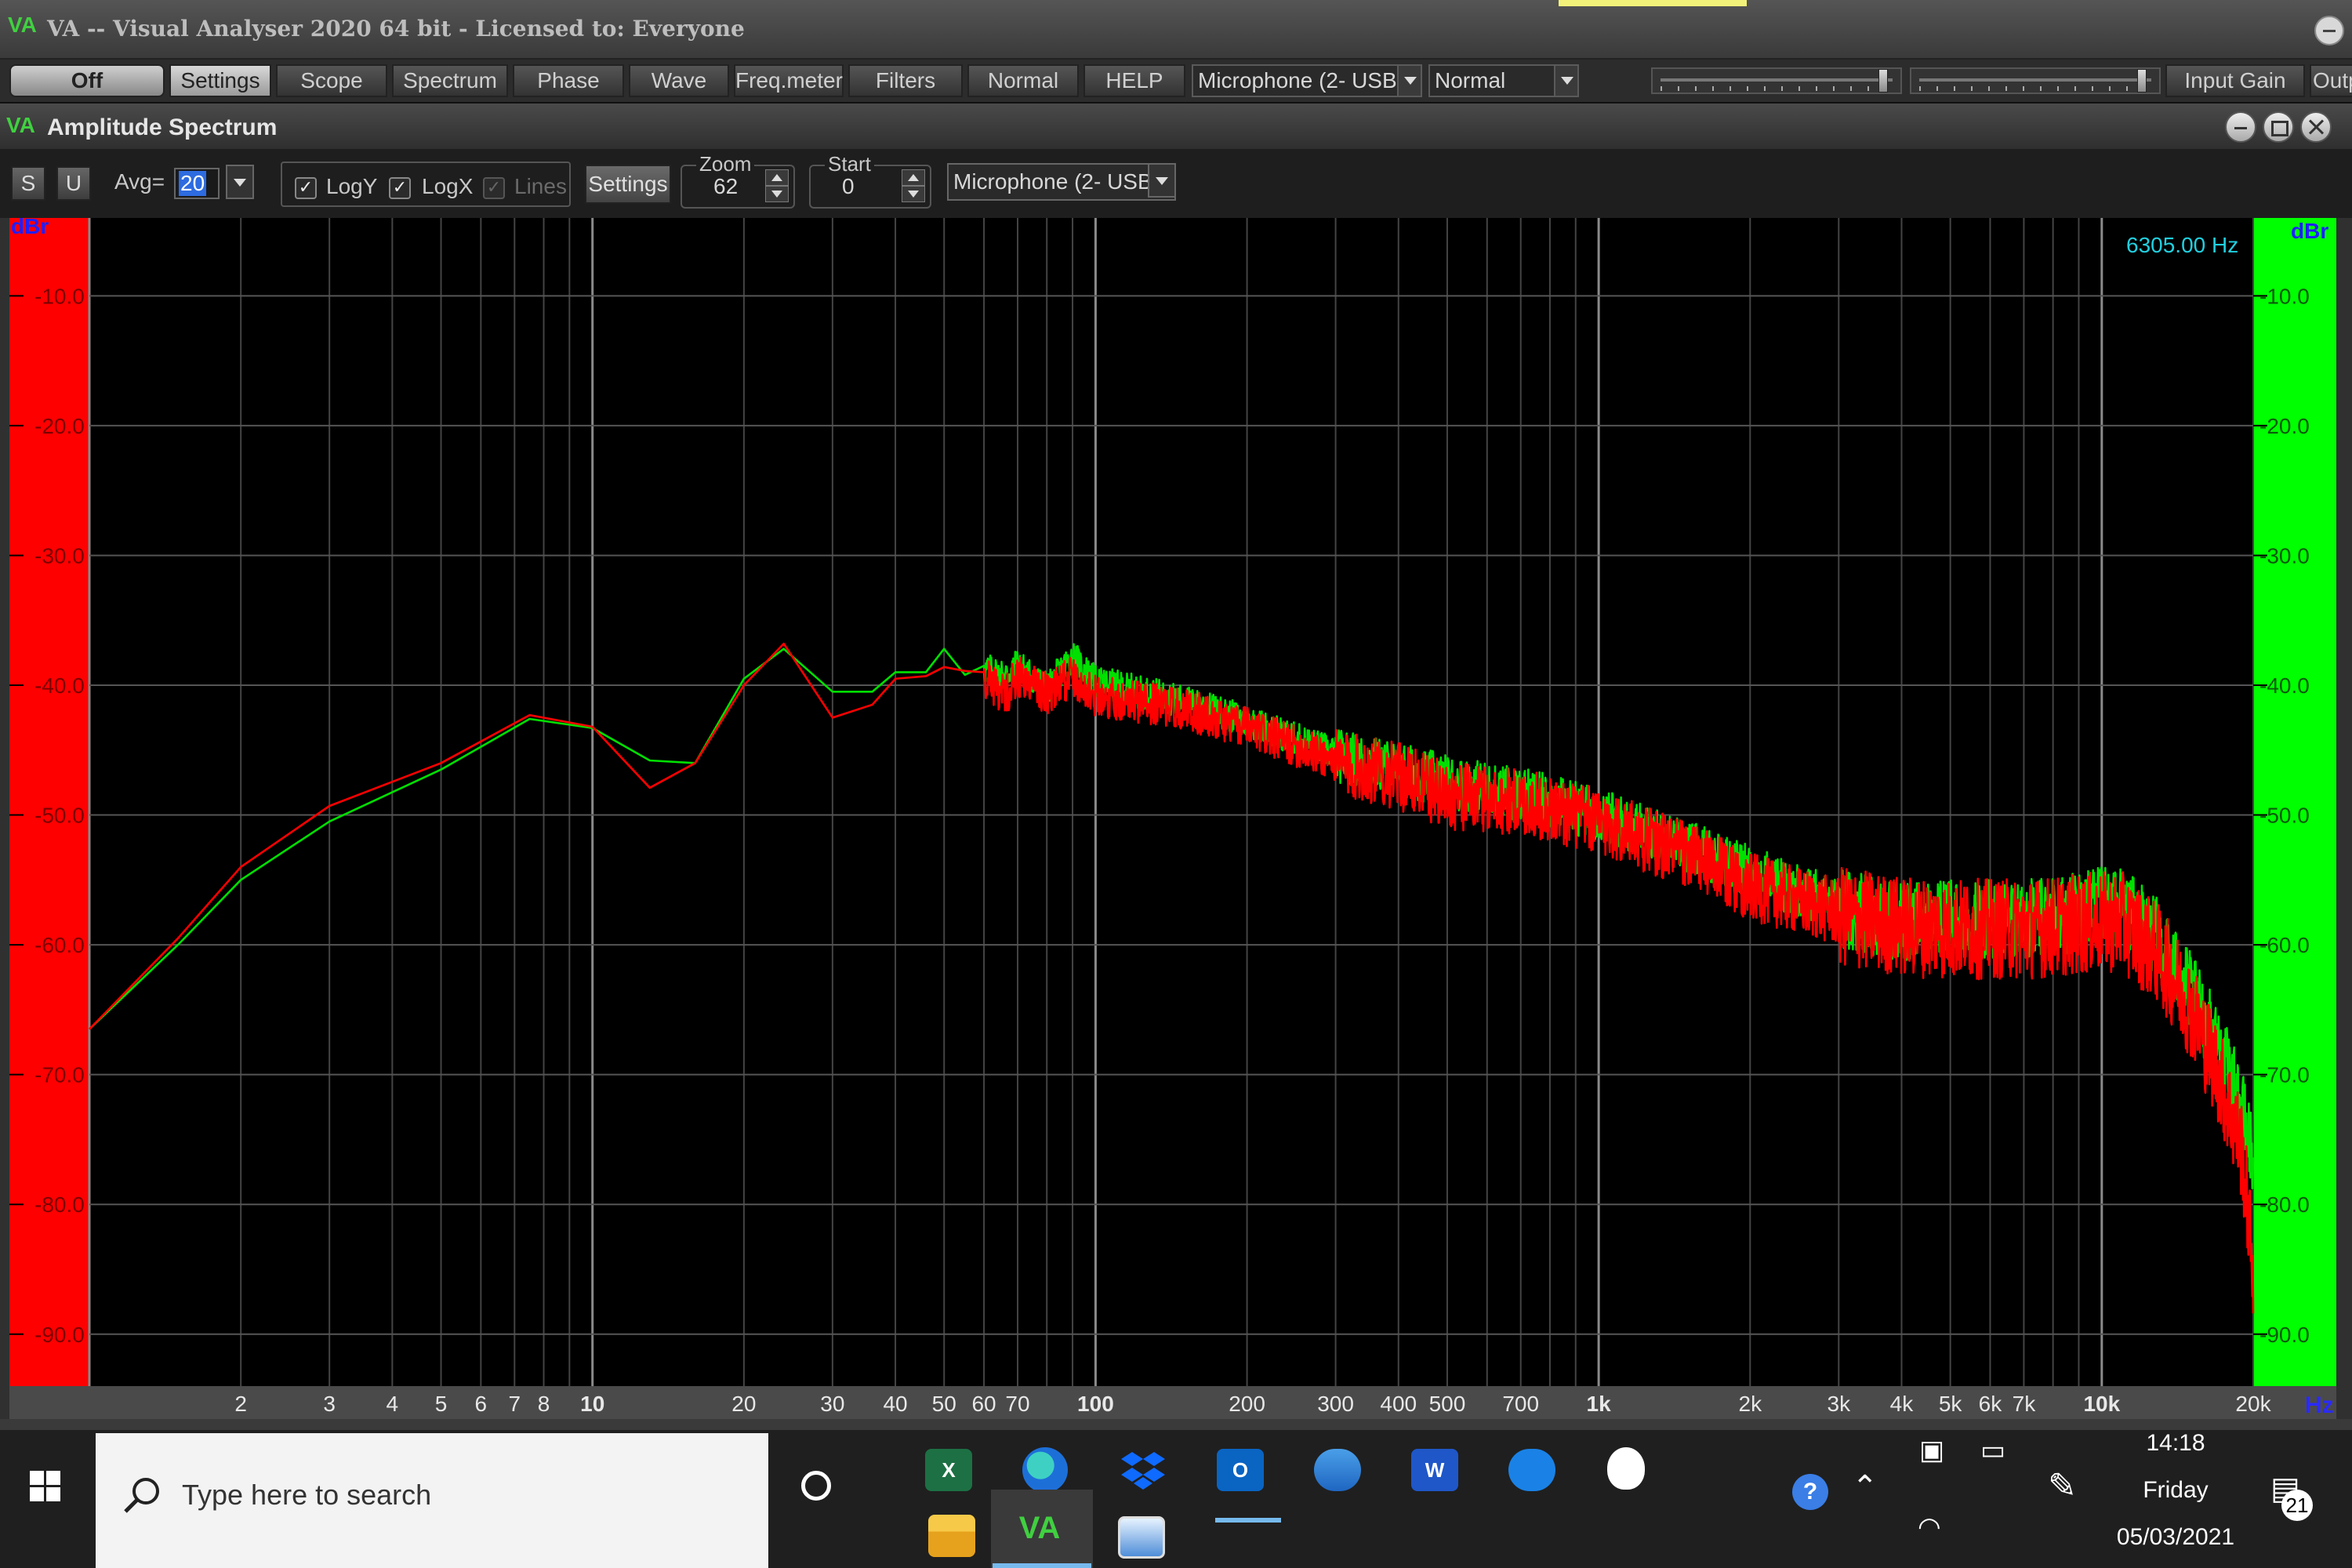 This screenshot has height=1568, width=2352. Describe the element at coordinates (426, 184) in the screenshot. I see `axis-options-group: ✓ LogY ✓ LogX ✓ Lines` at that location.